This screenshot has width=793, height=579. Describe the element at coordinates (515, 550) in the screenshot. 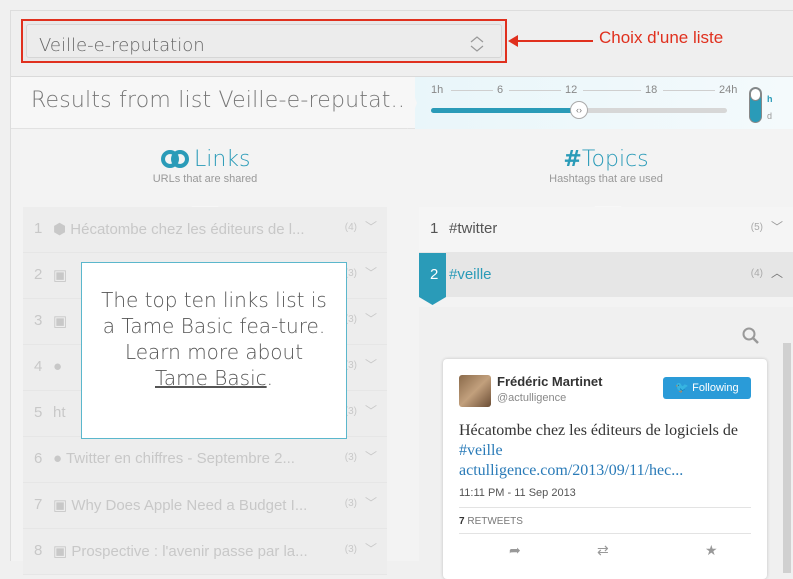

I see `reply-icon: ➦` at that location.